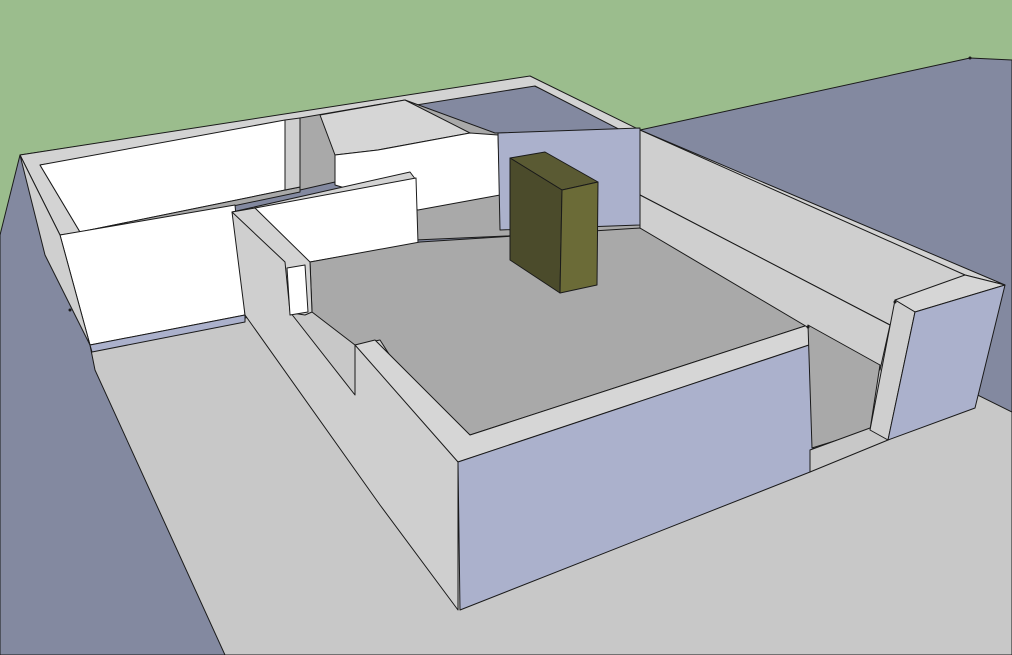 The height and width of the screenshot is (655, 1012). What do you see at coordinates (579, 237) in the screenshot?
I see `olive-box-side` at bounding box center [579, 237].